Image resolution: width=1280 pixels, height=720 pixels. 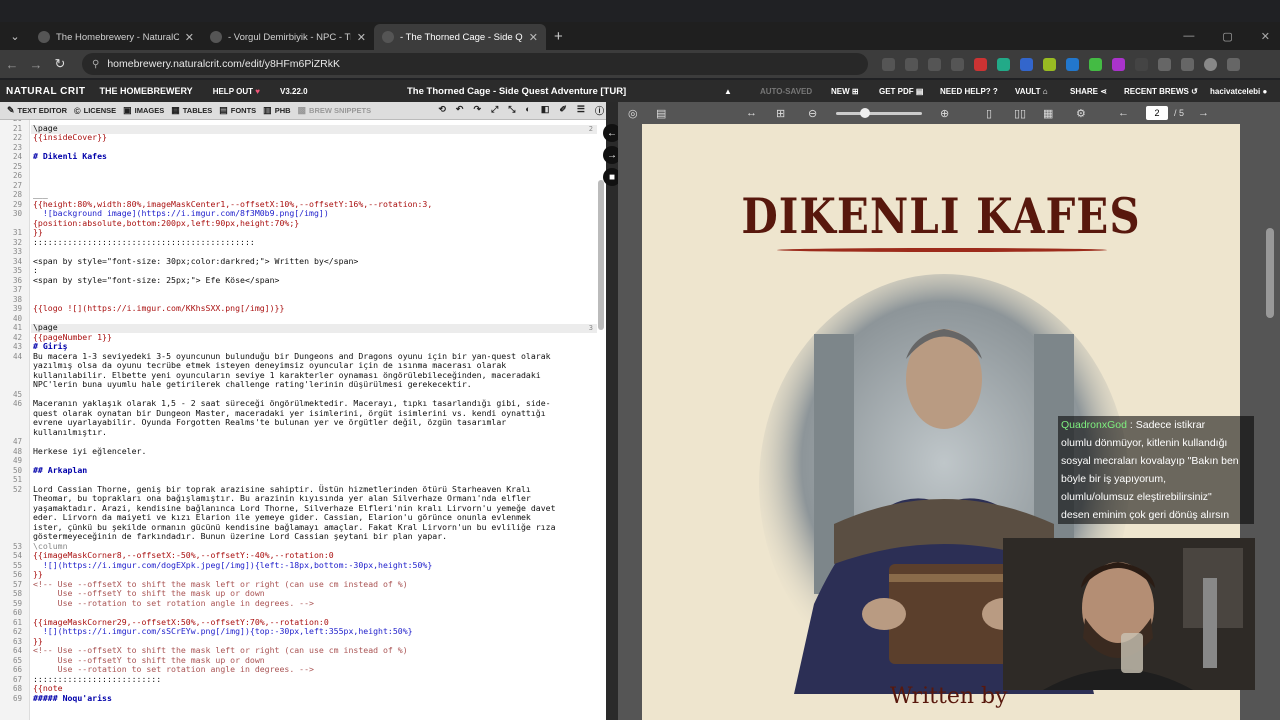 I want to click on get-pdf-button: GET PDF ▤, so click(x=901, y=91).